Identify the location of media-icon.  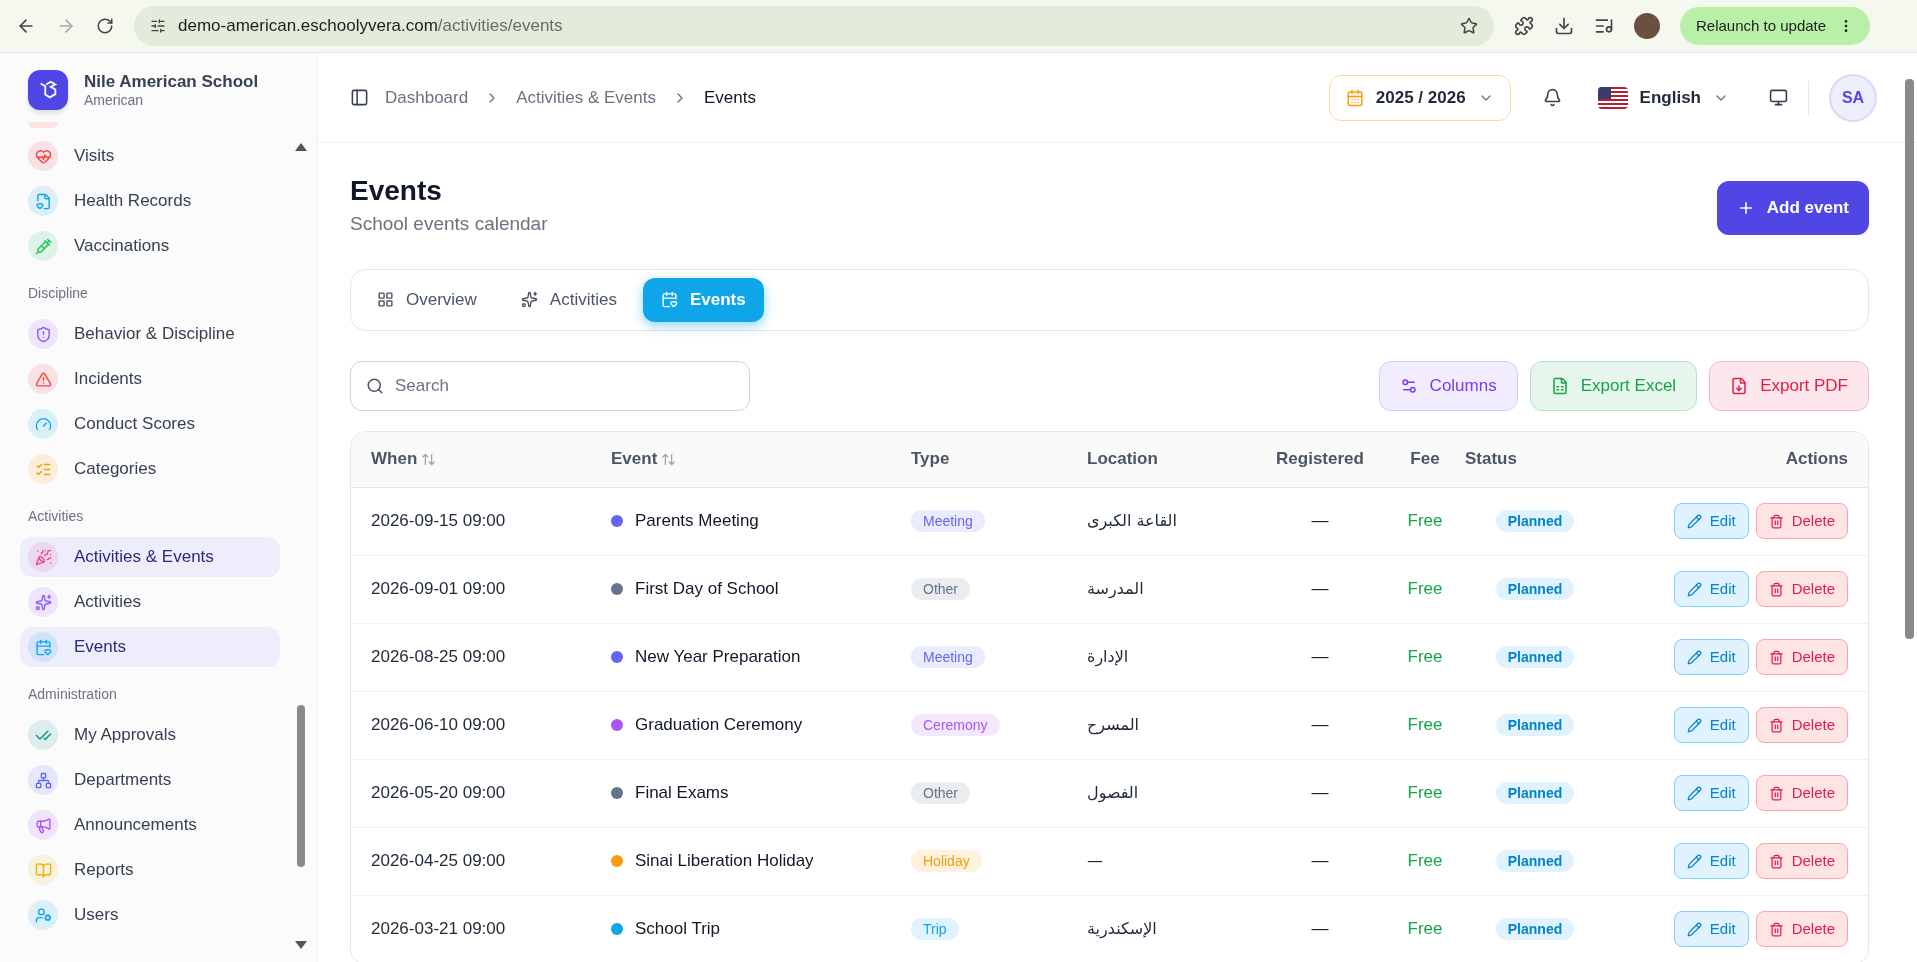
(1604, 26).